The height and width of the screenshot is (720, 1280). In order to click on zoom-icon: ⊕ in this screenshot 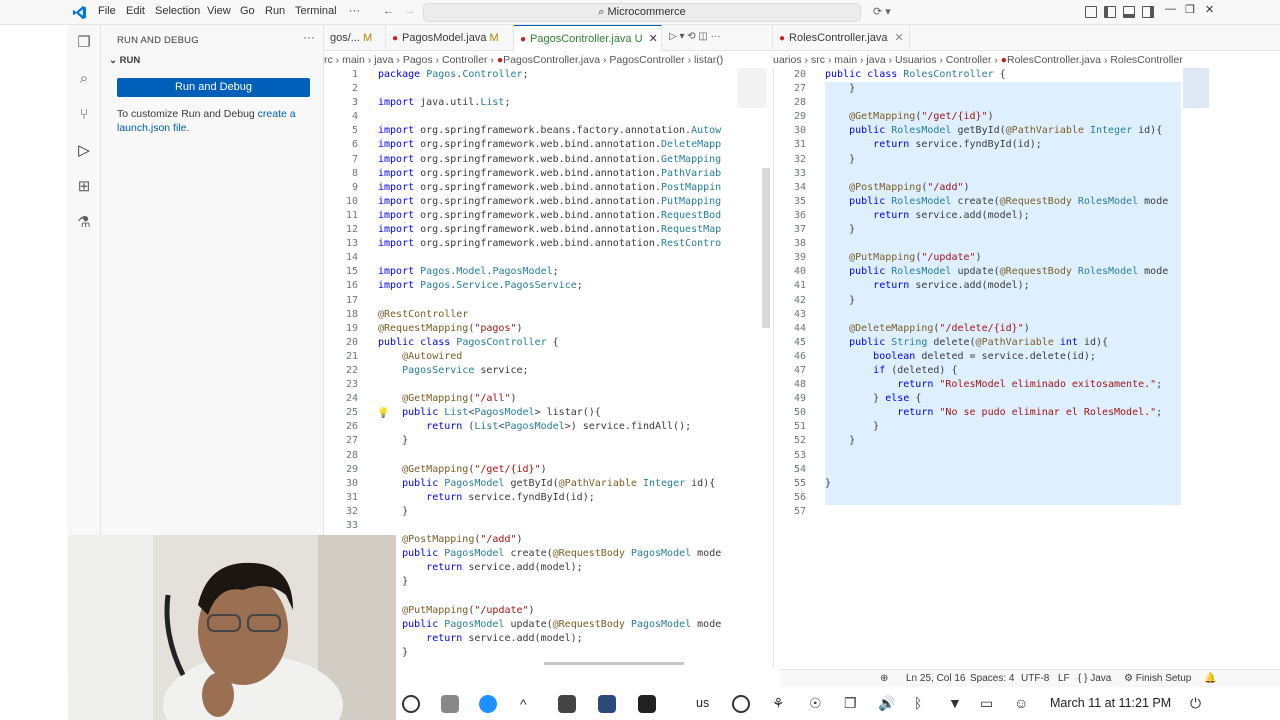, I will do `click(884, 678)`.